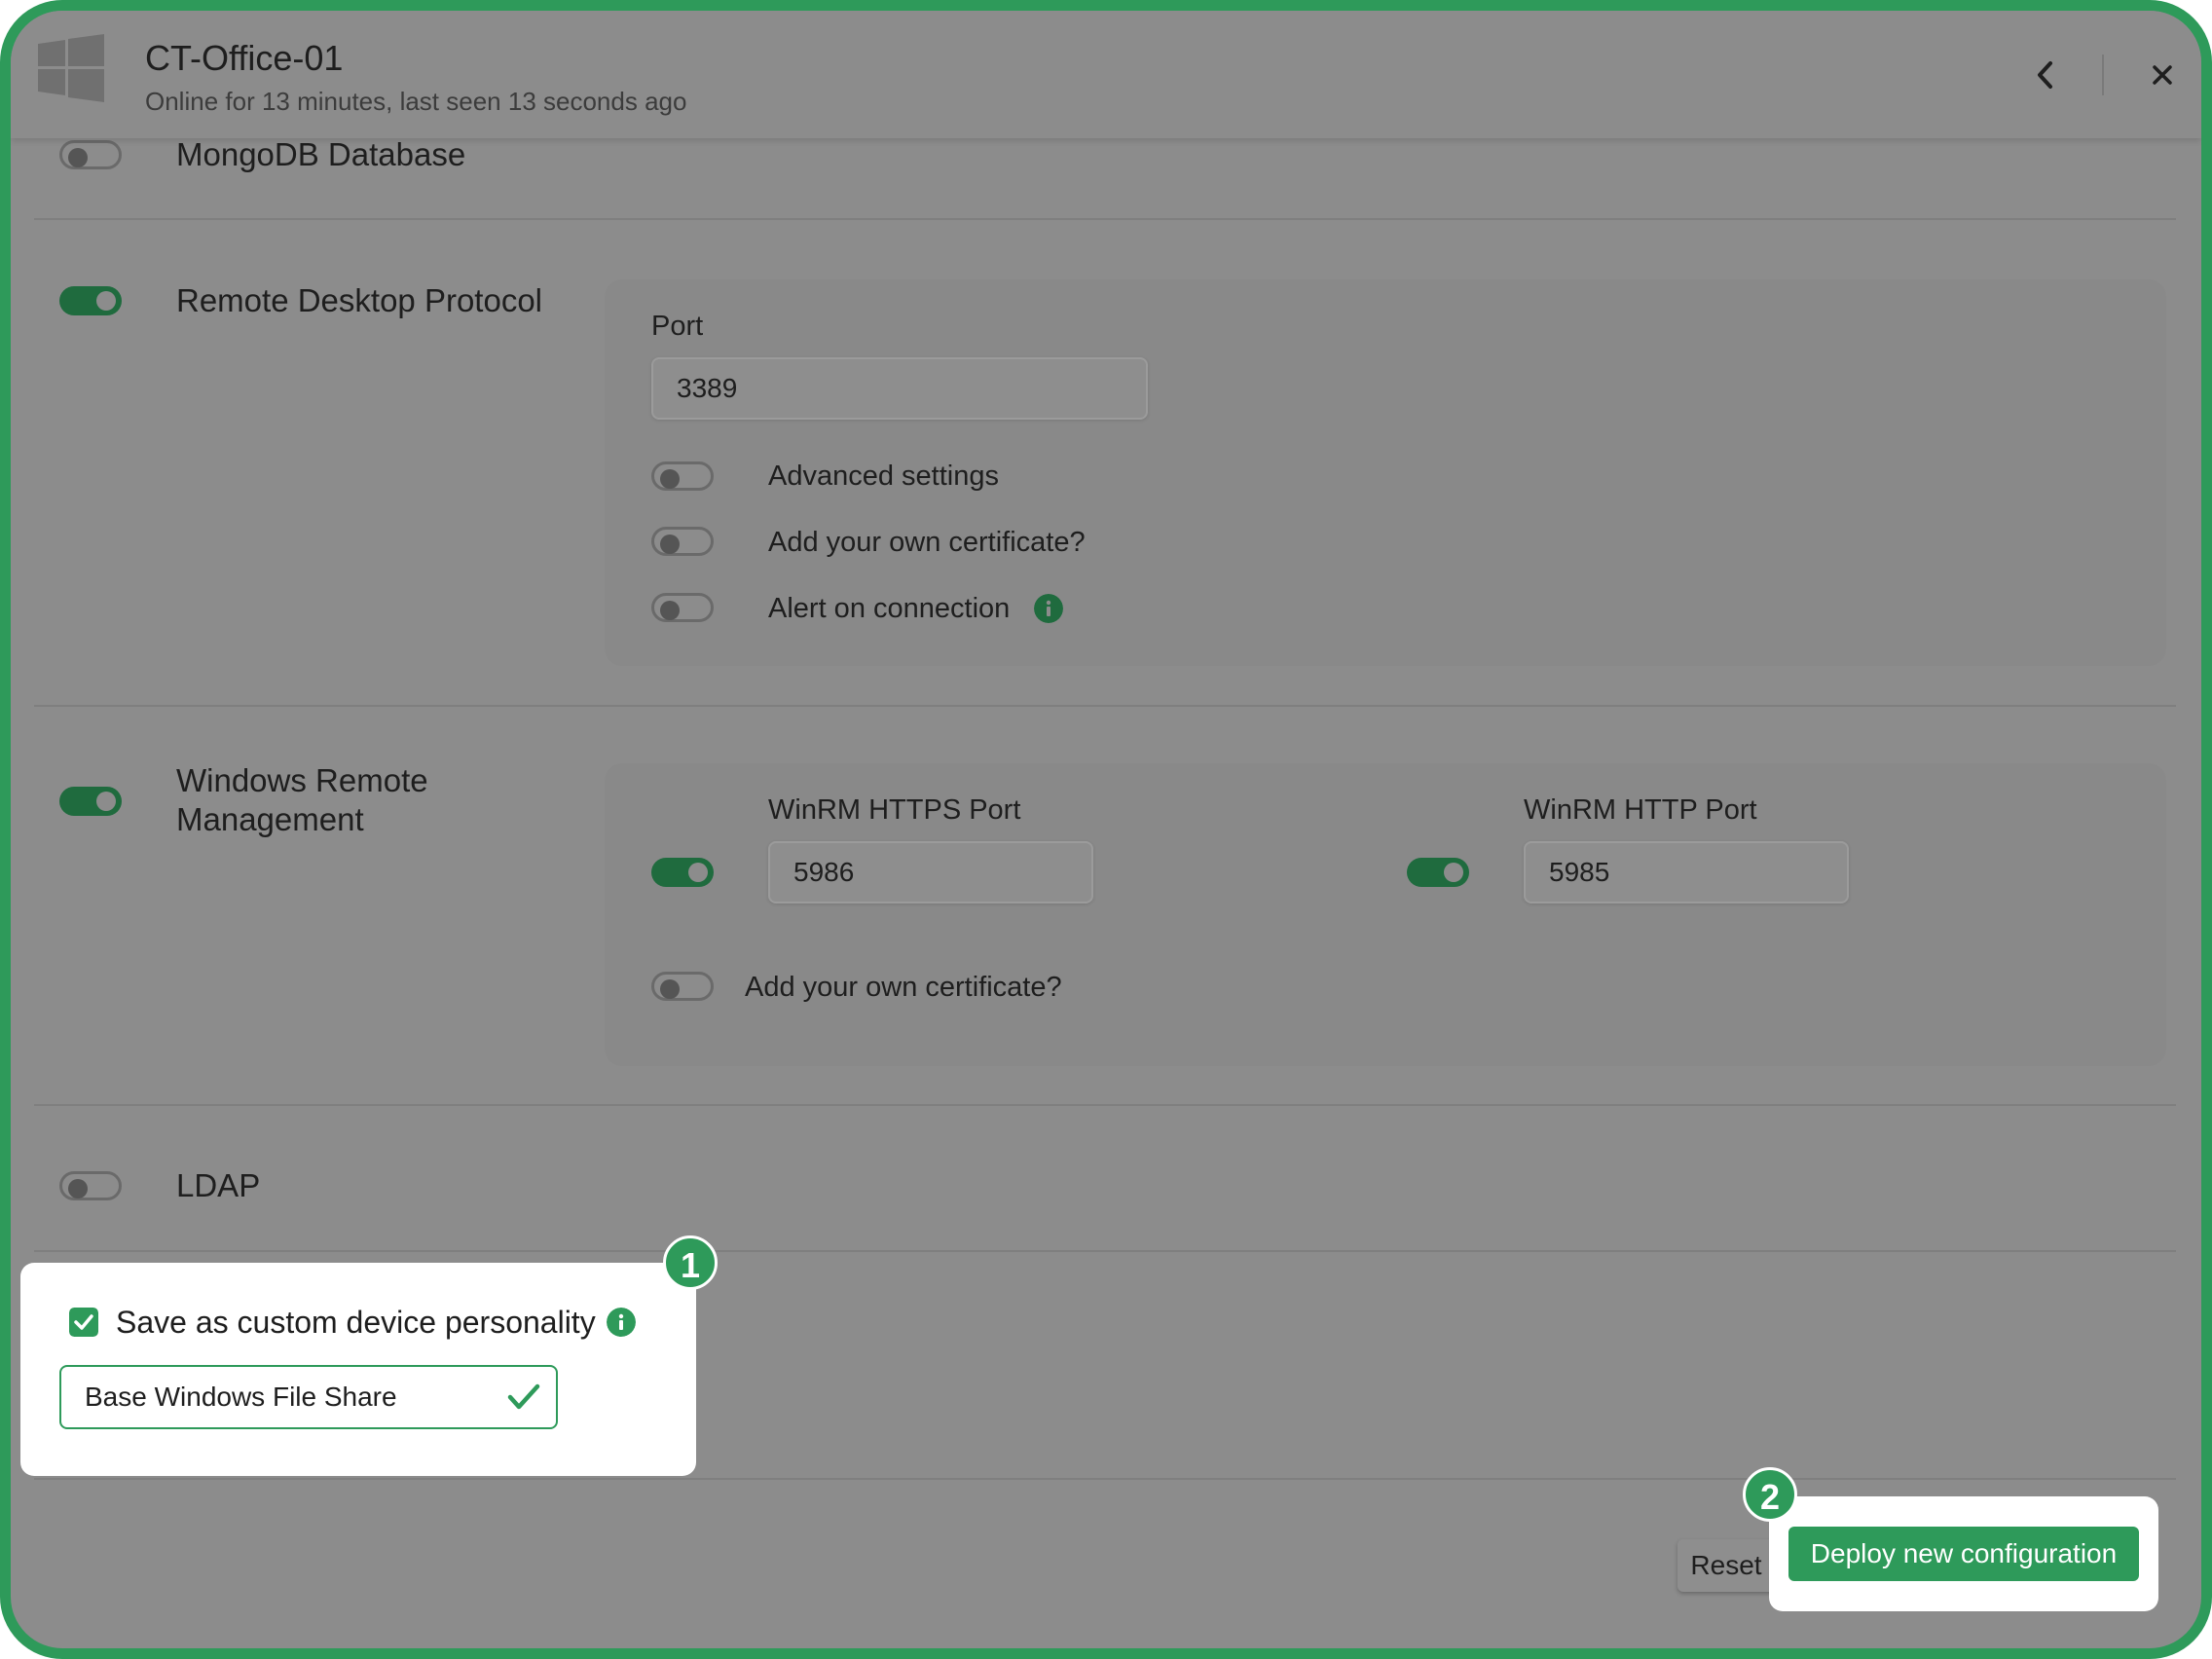  Describe the element at coordinates (1105, 1479) in the screenshot. I see `footer-divider` at that location.